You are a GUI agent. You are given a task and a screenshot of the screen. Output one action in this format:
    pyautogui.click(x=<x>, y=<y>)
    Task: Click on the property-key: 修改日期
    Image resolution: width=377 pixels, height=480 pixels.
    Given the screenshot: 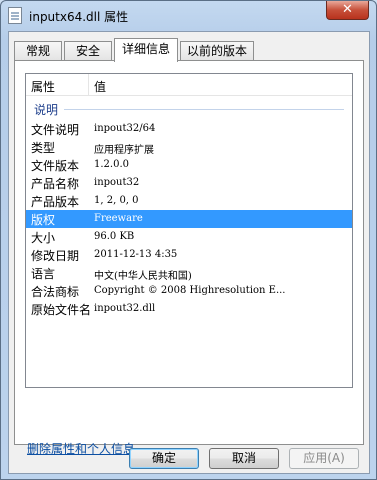 What is the action you would take?
    pyautogui.click(x=55, y=256)
    